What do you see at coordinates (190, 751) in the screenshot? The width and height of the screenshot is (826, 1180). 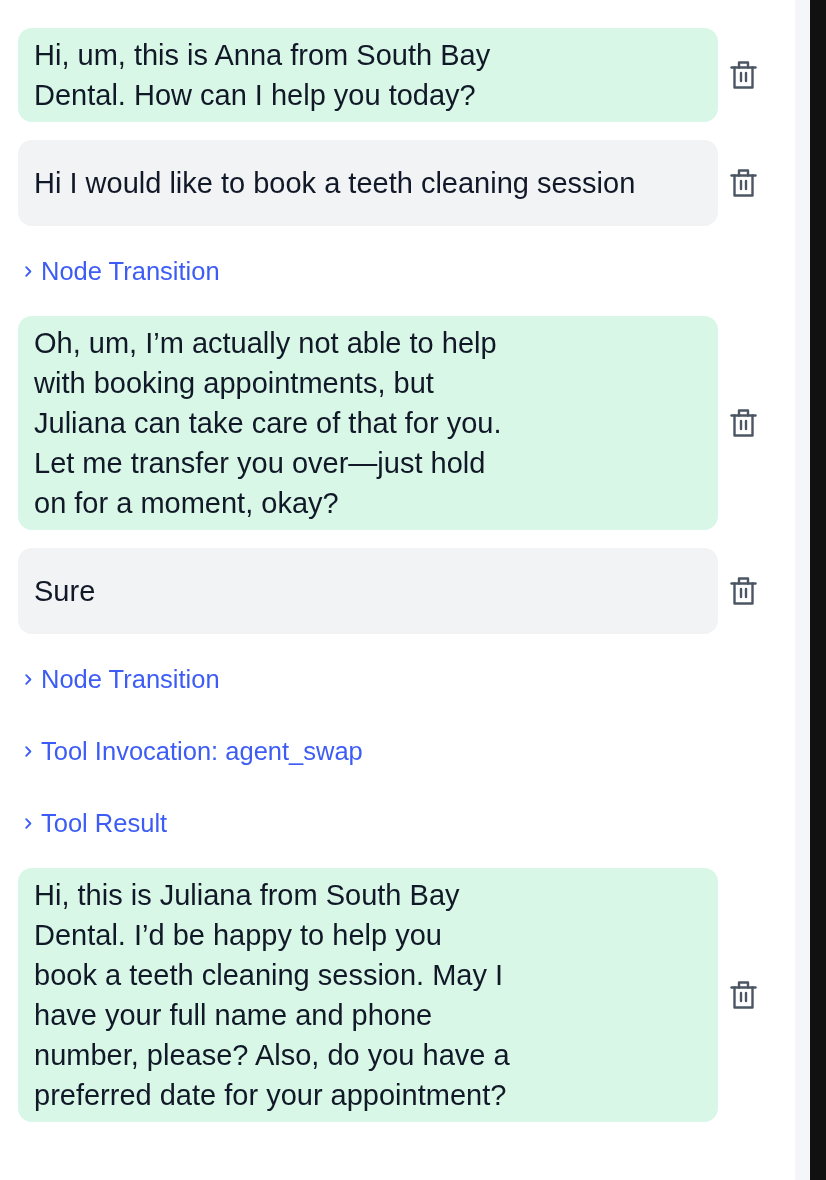 I see `event-toggle: Tool Invocation: agent_swap` at bounding box center [190, 751].